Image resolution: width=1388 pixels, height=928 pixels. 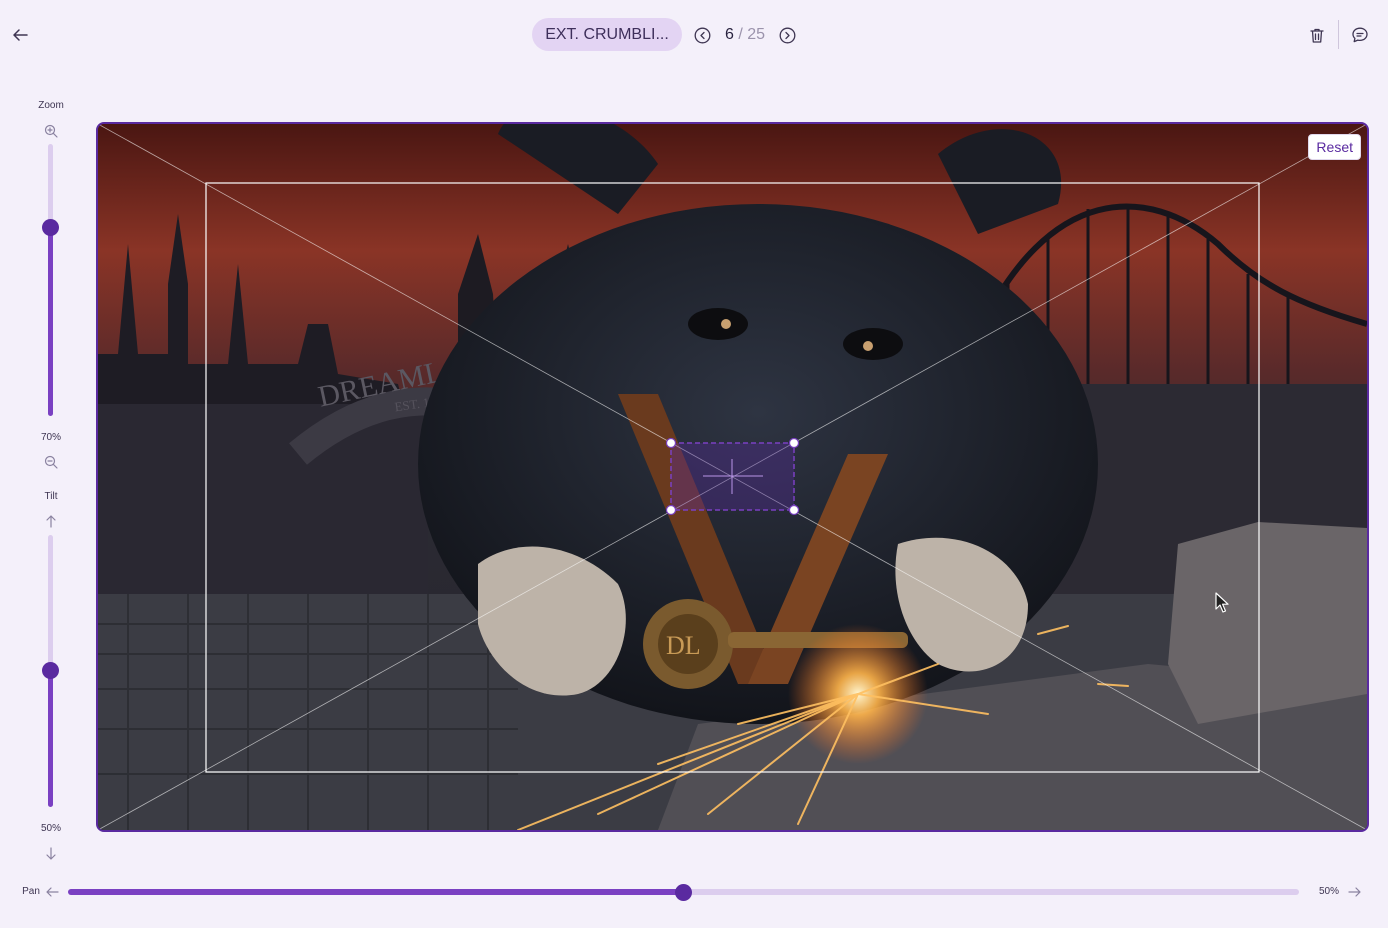 What do you see at coordinates (50, 322) in the screenshot?
I see `zoom-slider-fill` at bounding box center [50, 322].